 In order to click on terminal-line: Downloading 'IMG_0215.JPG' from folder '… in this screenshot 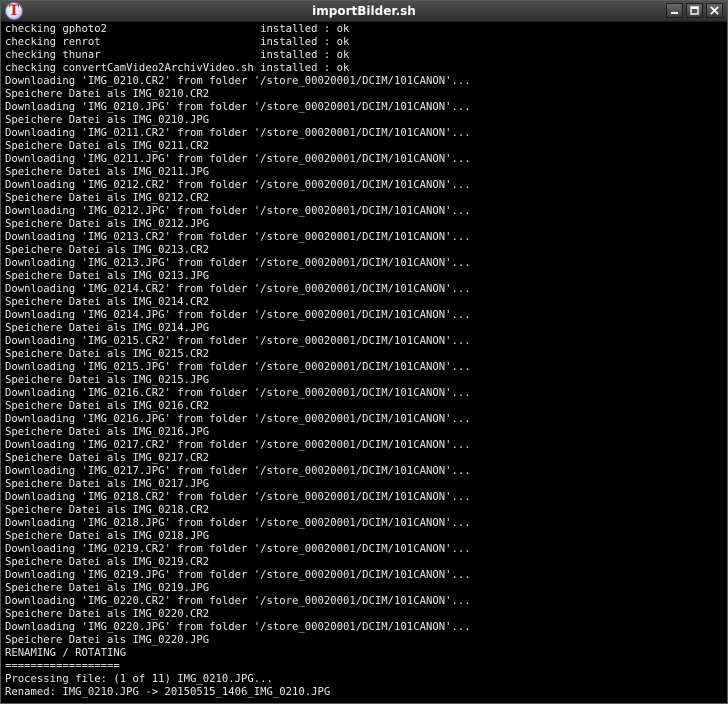, I will do `click(238, 367)`.